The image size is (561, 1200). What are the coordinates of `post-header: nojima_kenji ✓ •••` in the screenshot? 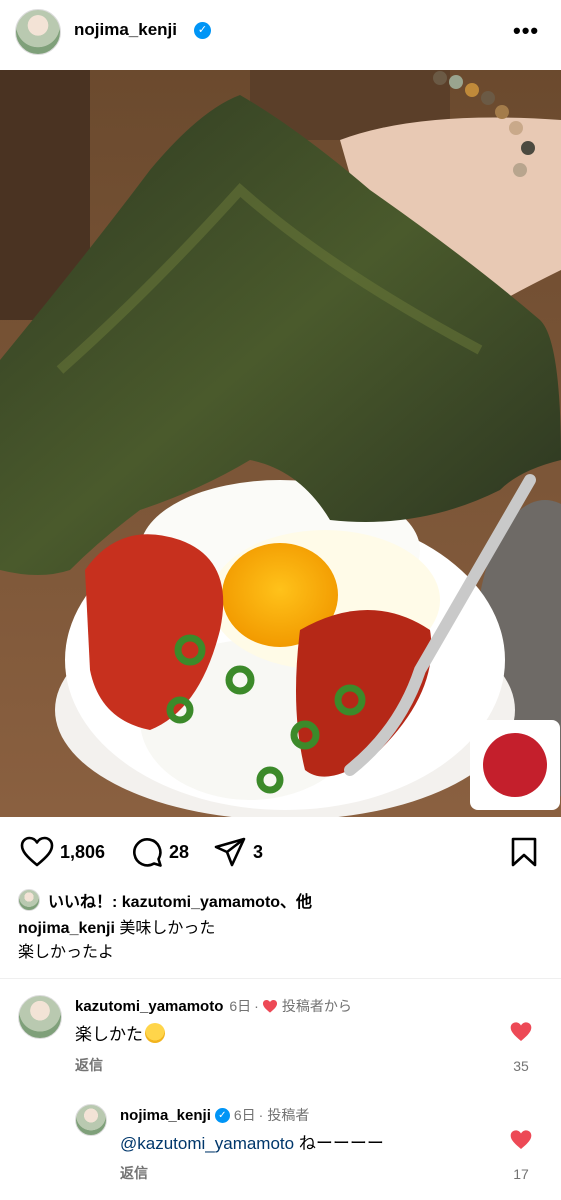 It's located at (280, 34).